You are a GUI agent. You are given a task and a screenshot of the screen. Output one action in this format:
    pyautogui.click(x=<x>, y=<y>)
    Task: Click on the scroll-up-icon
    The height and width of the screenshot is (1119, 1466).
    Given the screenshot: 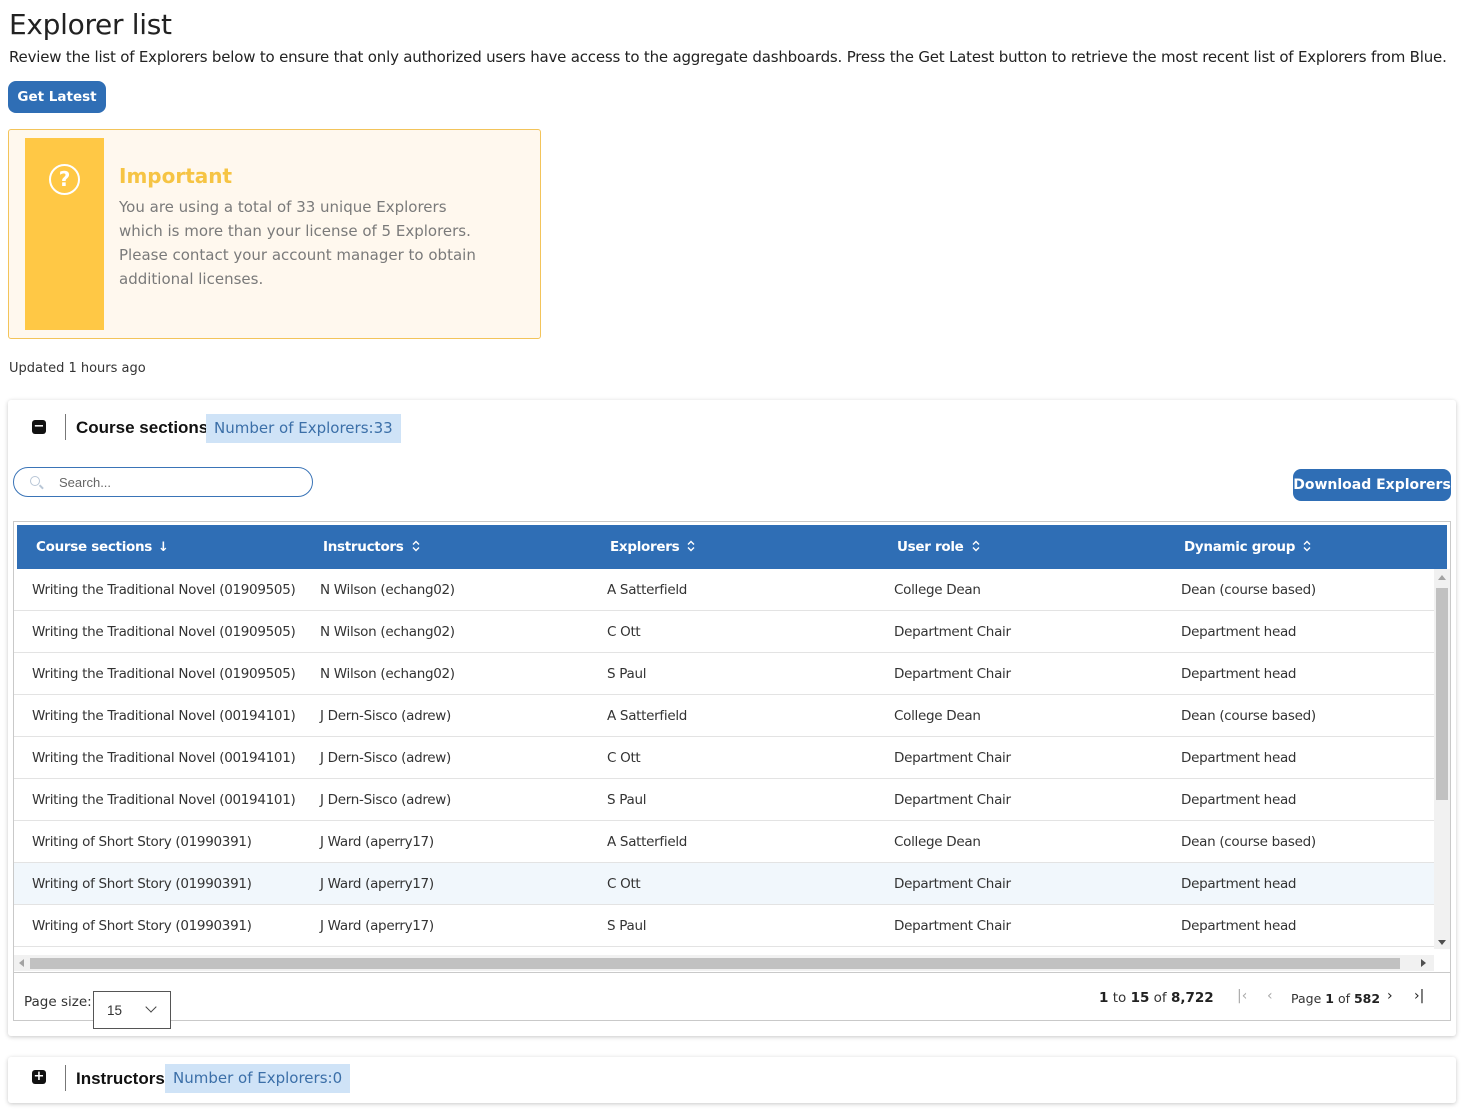 What is the action you would take?
    pyautogui.click(x=1442, y=577)
    